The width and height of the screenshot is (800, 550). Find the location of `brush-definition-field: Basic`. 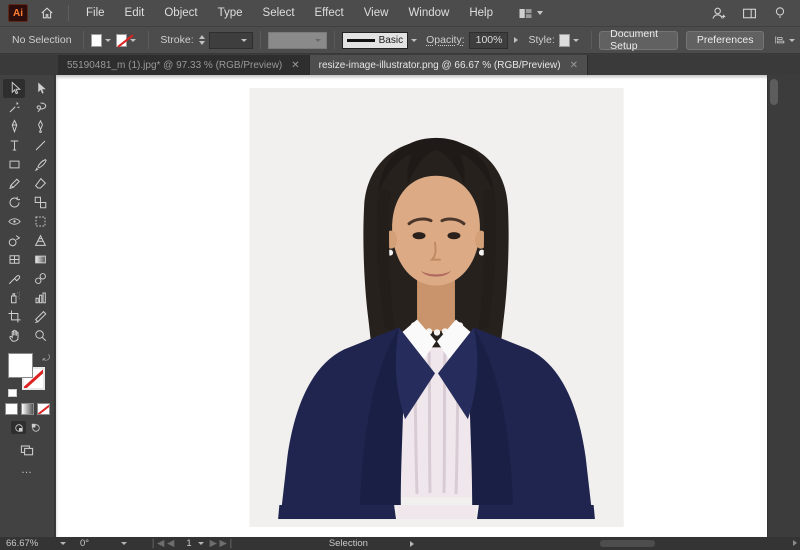

brush-definition-field: Basic is located at coordinates (375, 40).